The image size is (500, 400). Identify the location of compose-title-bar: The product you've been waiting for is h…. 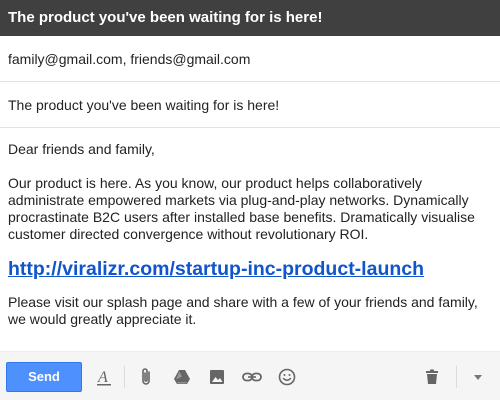
(250, 18).